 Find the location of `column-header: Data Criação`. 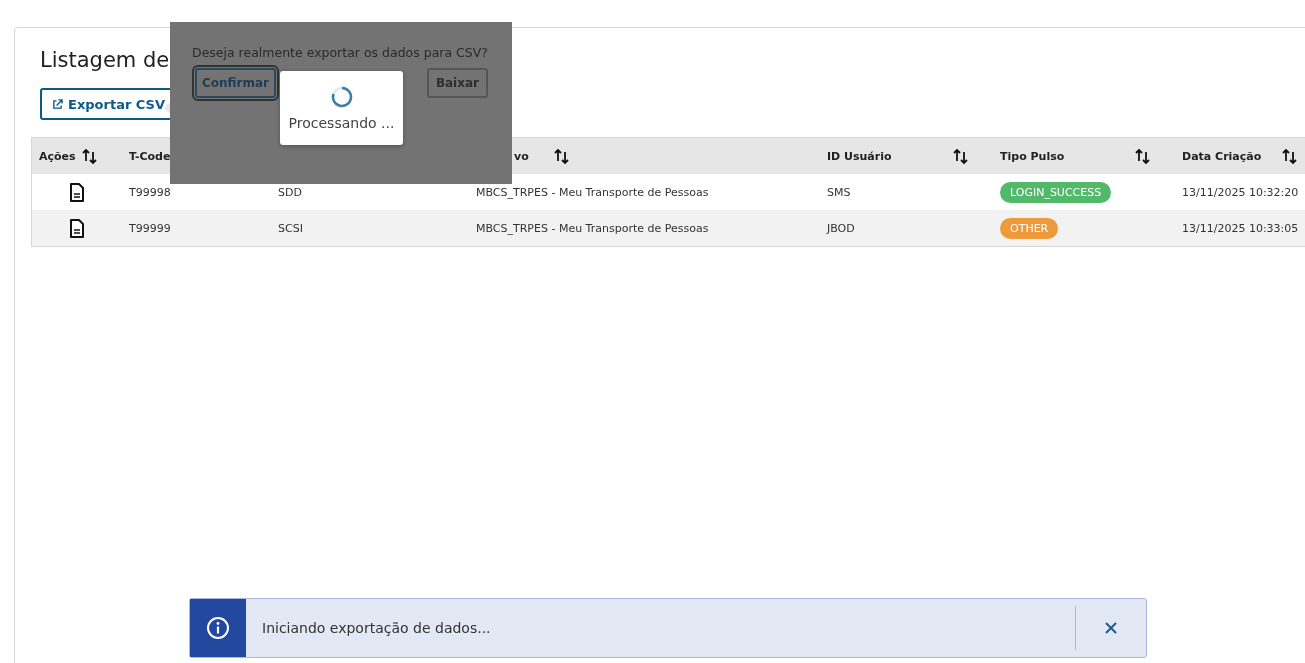

column-header: Data Criação is located at coordinates (1222, 156).